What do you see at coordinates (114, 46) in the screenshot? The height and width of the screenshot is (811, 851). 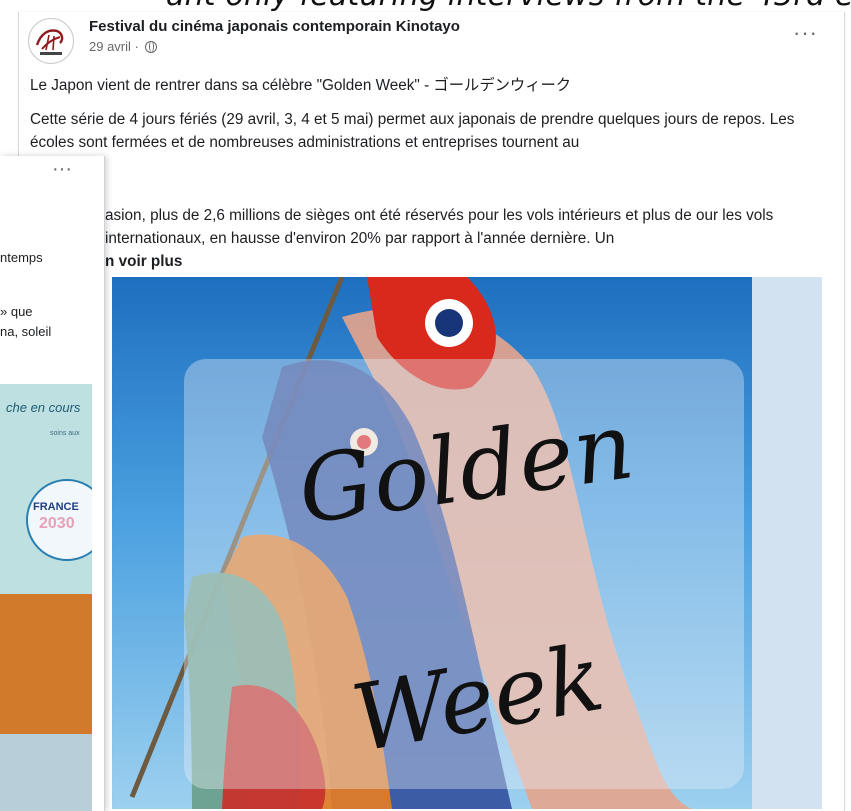 I see `post-date: 29 avril ·` at bounding box center [114, 46].